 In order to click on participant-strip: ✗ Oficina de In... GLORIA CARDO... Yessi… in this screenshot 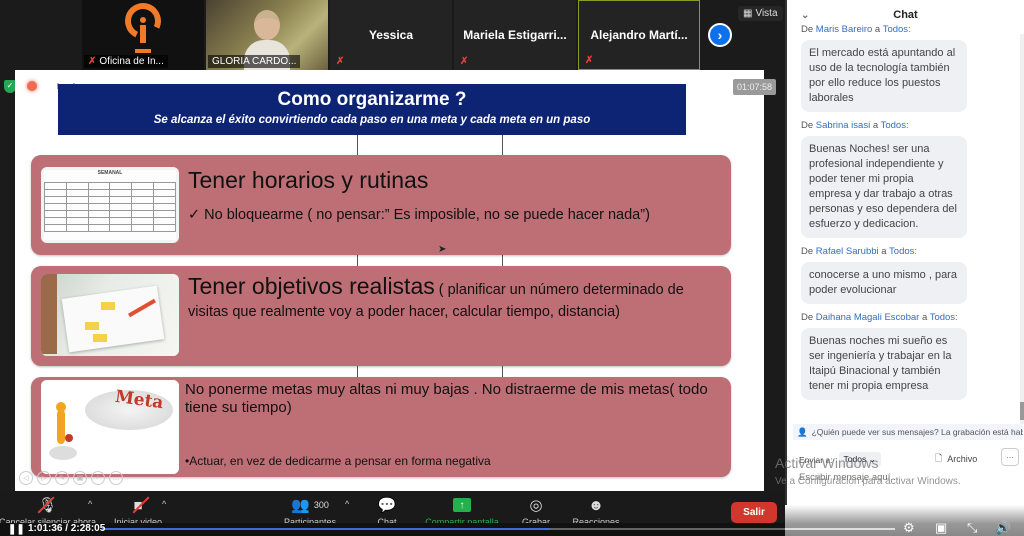, I will do `click(391, 35)`.